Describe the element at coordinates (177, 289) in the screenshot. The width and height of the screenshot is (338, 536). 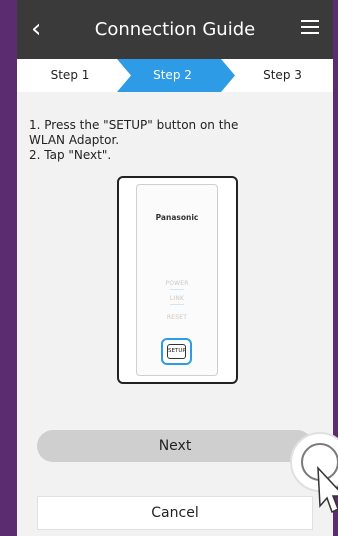
I see `power-led` at that location.